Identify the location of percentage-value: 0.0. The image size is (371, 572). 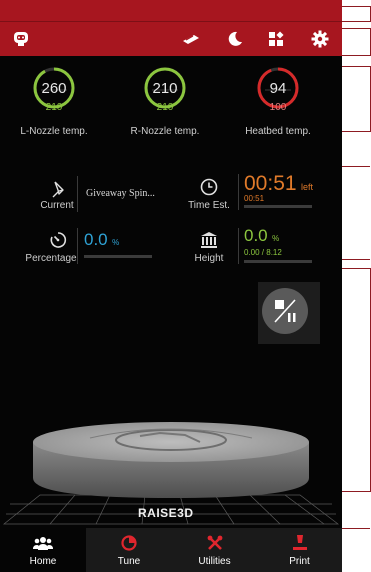
(96, 239).